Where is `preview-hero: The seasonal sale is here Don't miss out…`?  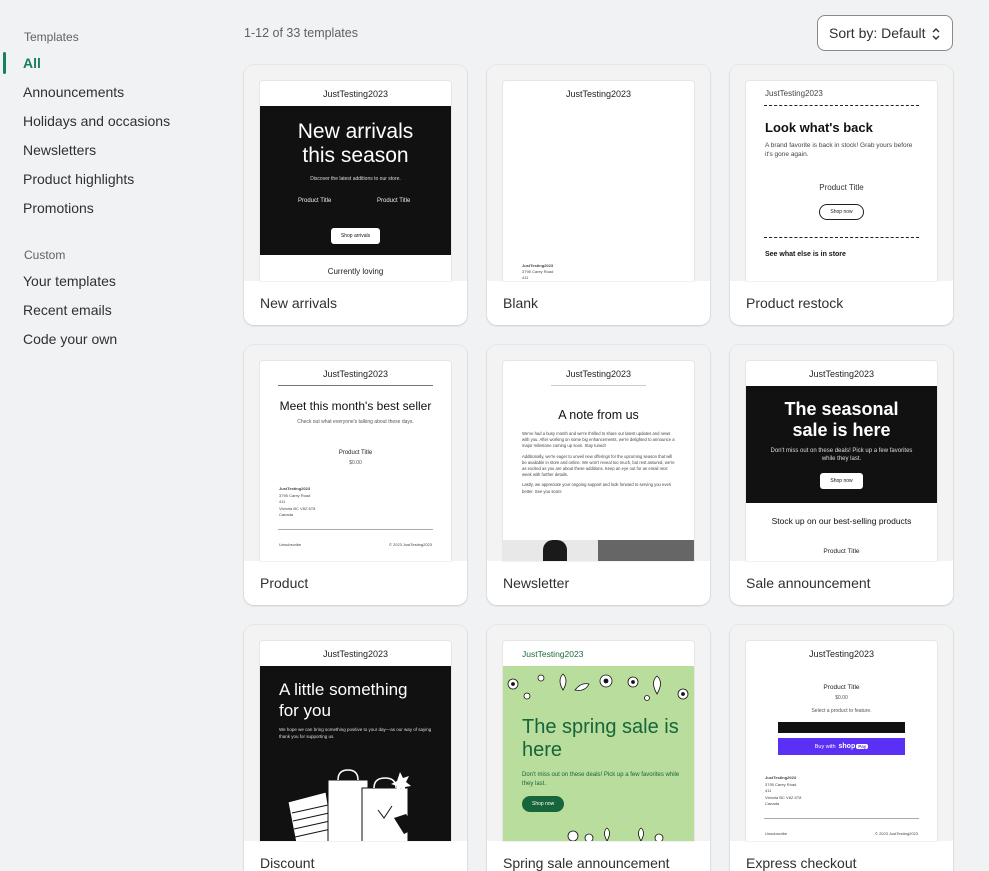
preview-hero: The seasonal sale is here Don't miss out… is located at coordinates (841, 444).